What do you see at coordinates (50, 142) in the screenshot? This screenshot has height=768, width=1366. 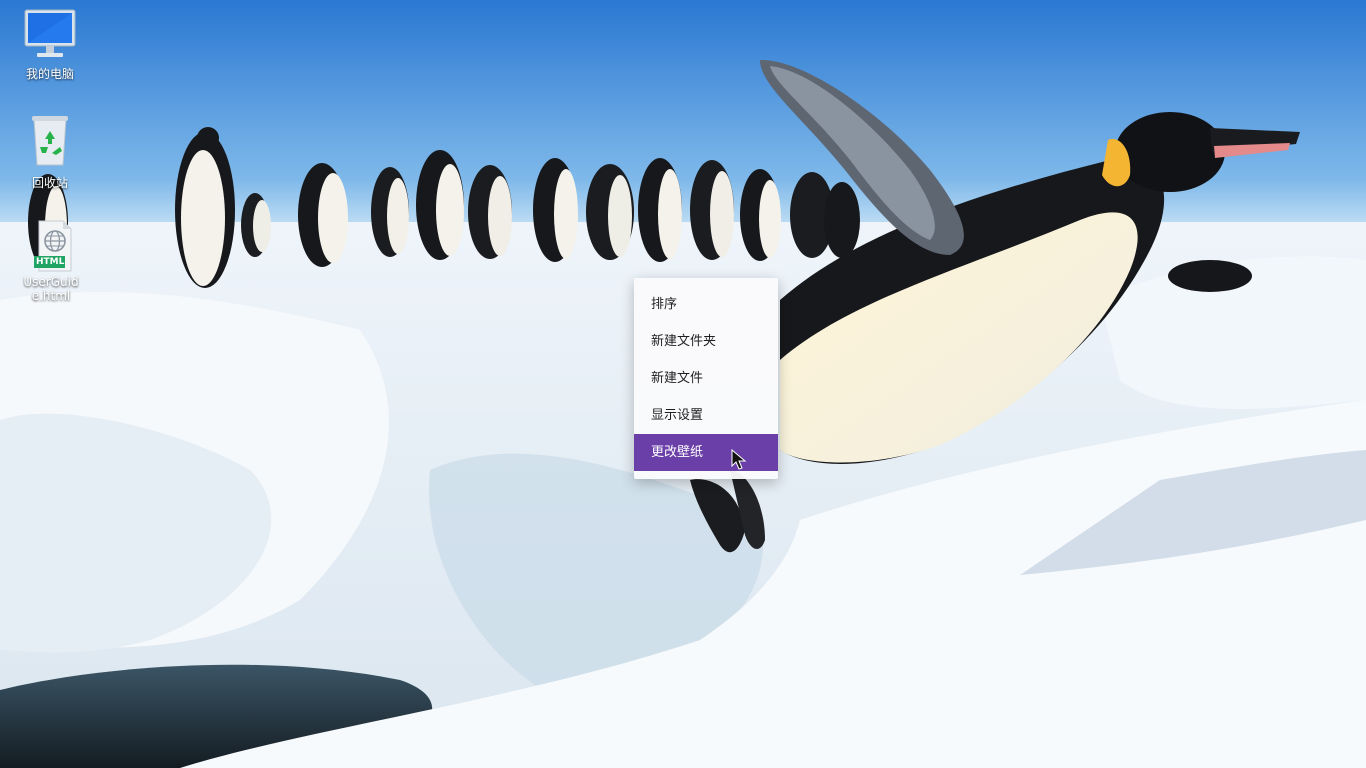 I see `recycle-bin-icon` at bounding box center [50, 142].